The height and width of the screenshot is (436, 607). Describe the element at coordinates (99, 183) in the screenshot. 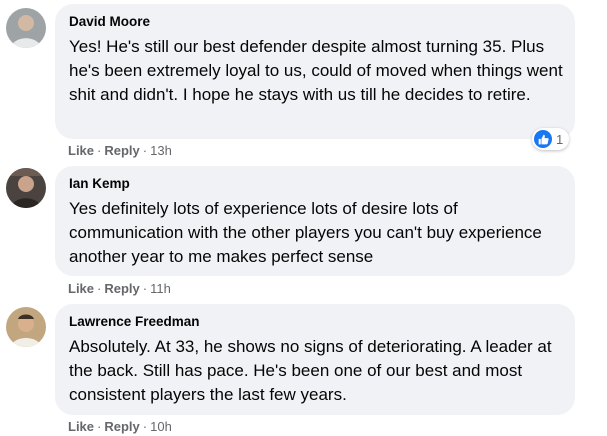

I see `comment-author: Ian Kemp` at that location.